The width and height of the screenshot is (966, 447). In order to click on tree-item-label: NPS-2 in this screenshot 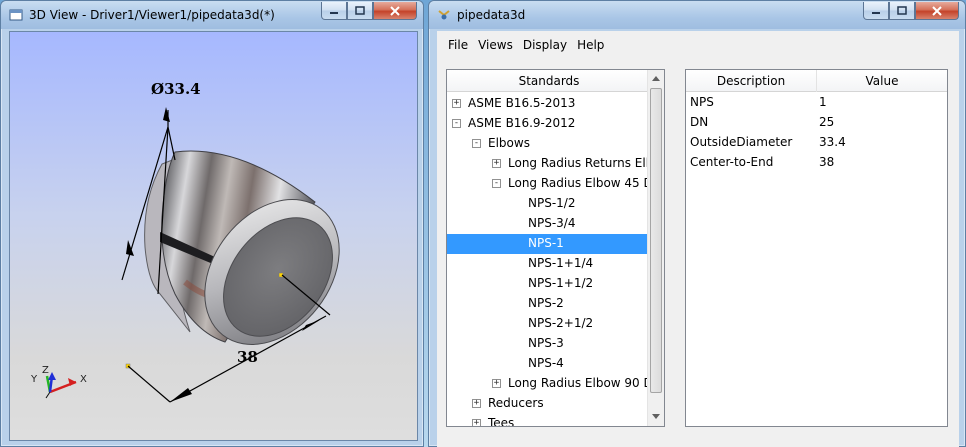, I will do `click(546, 303)`.